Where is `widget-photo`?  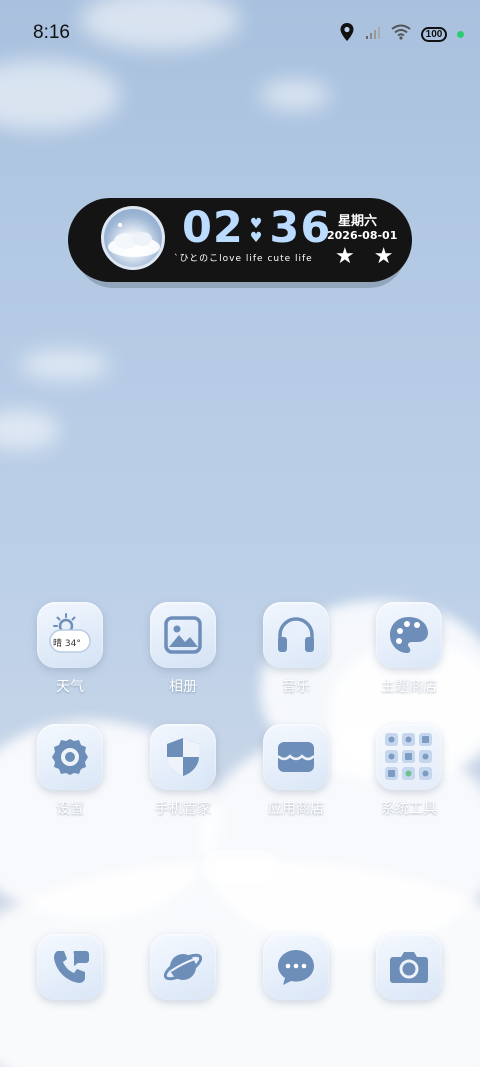 widget-photo is located at coordinates (133, 238).